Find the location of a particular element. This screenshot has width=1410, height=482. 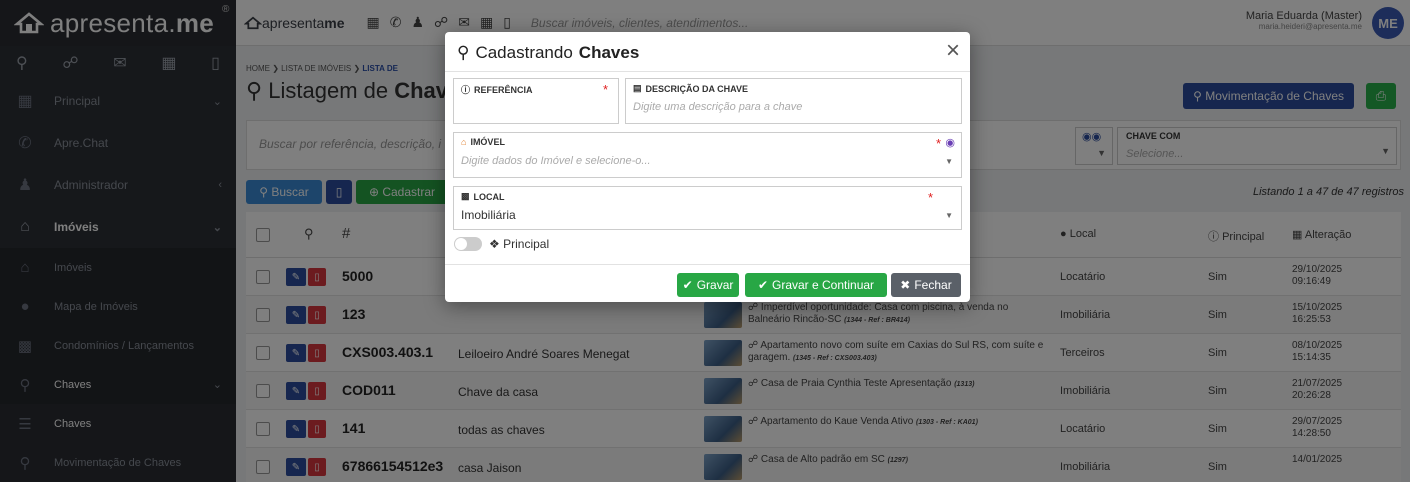

gravar-button: ✔ Gravar is located at coordinates (708, 285).